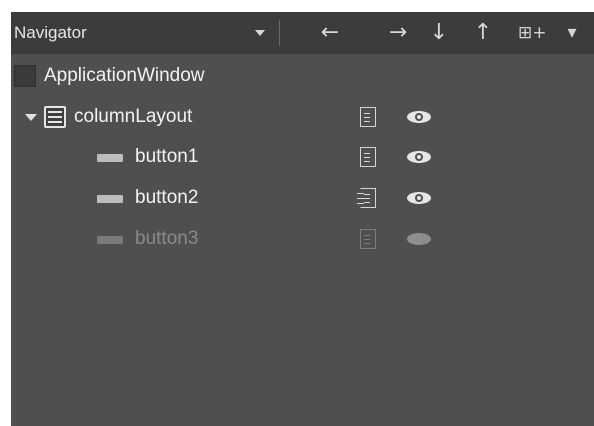 The image size is (594, 426). I want to click on tree-item-button2: button2, so click(302, 199).